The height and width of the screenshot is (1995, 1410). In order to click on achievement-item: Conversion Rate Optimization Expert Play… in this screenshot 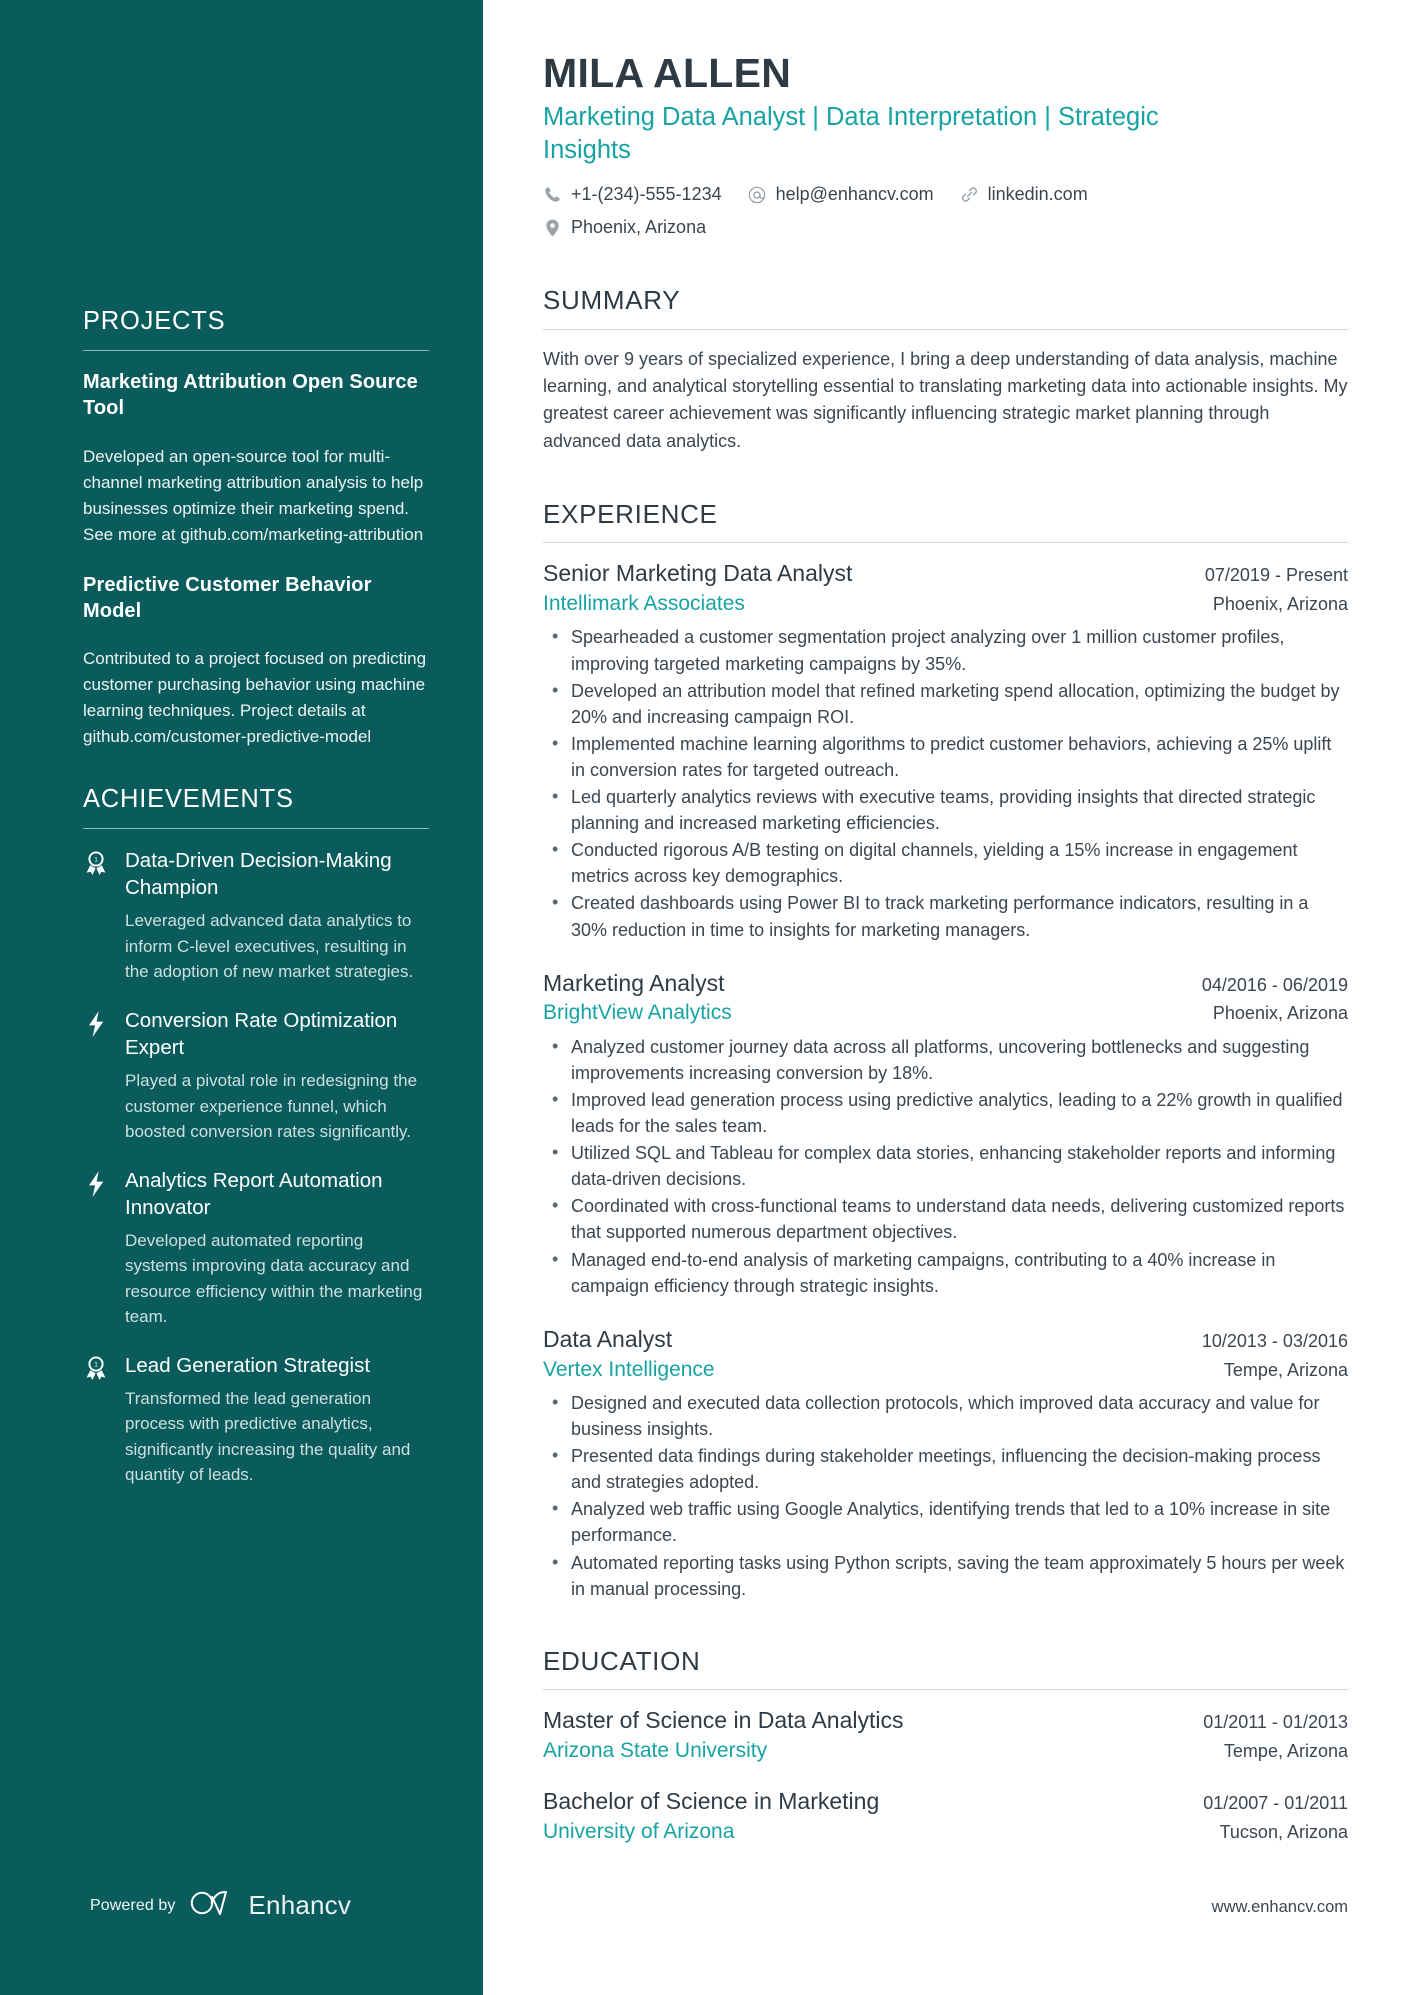, I will do `click(256, 1076)`.